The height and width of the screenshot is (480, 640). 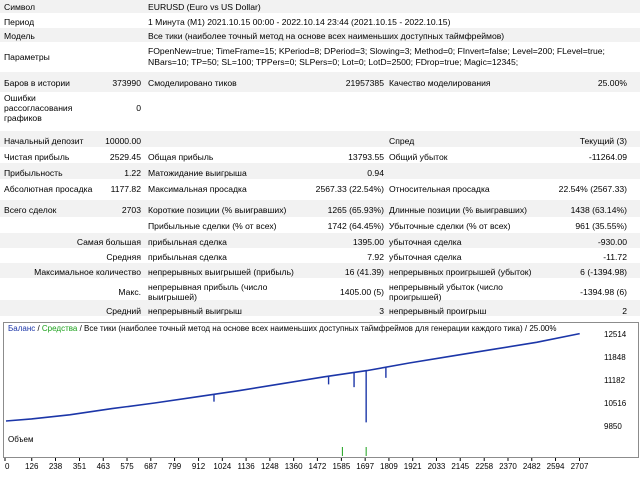 What do you see at coordinates (108, 242) in the screenshot?
I see `largest-label: Самая большая` at bounding box center [108, 242].